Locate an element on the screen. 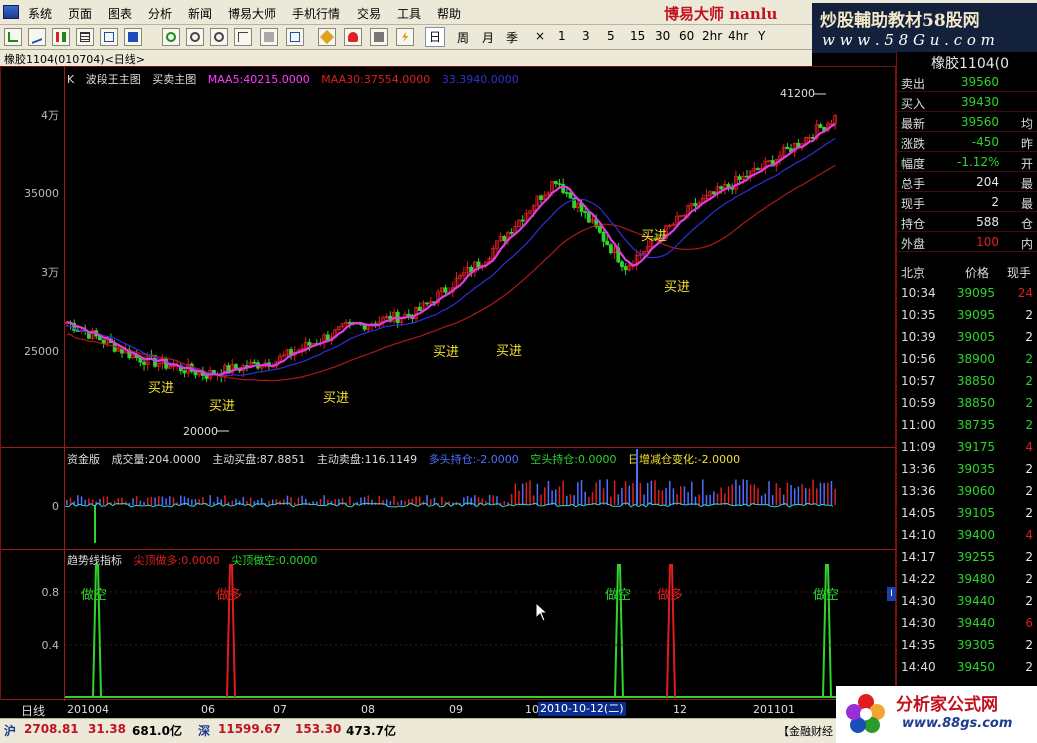 The height and width of the screenshot is (743, 1037). quote-row: 总手 204 最 is located at coordinates (967, 182).